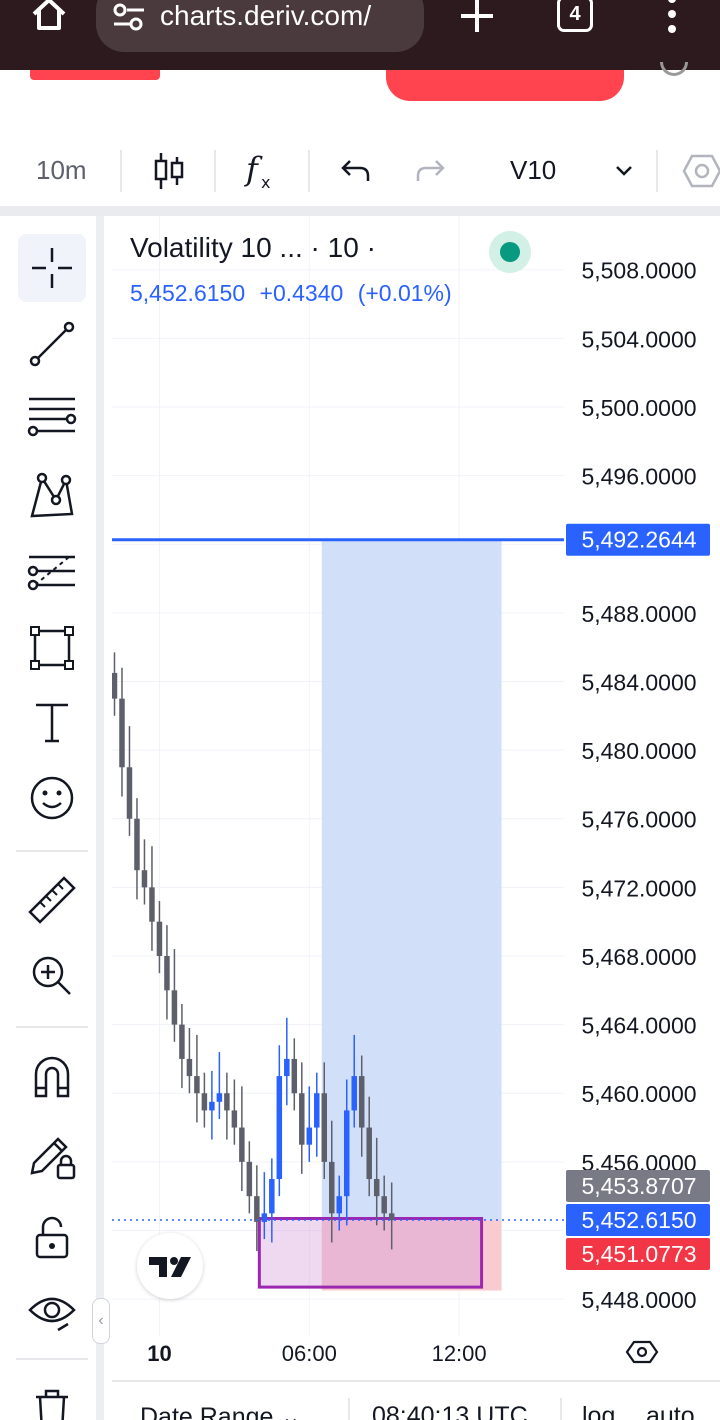 This screenshot has width=720, height=1420. I want to click on text-icon, so click(52, 723).